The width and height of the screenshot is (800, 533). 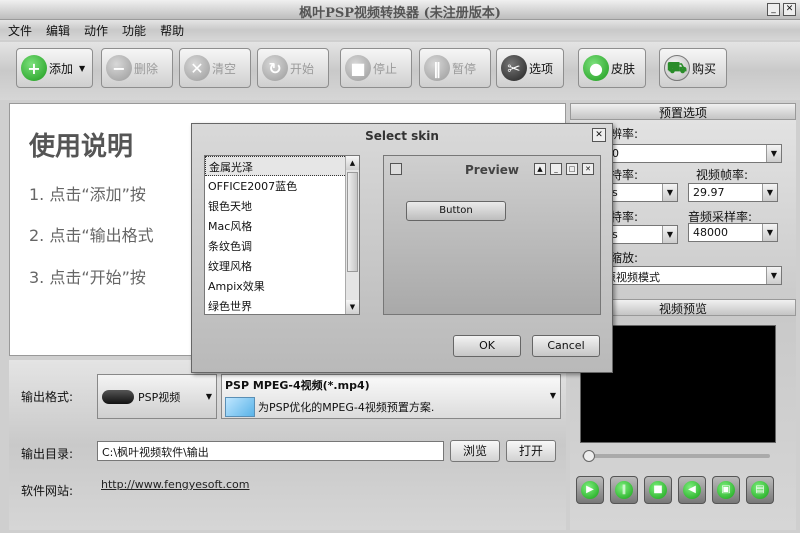 What do you see at coordinates (215, 68) in the screenshot?
I see `clear-button: ✕ 清空` at bounding box center [215, 68].